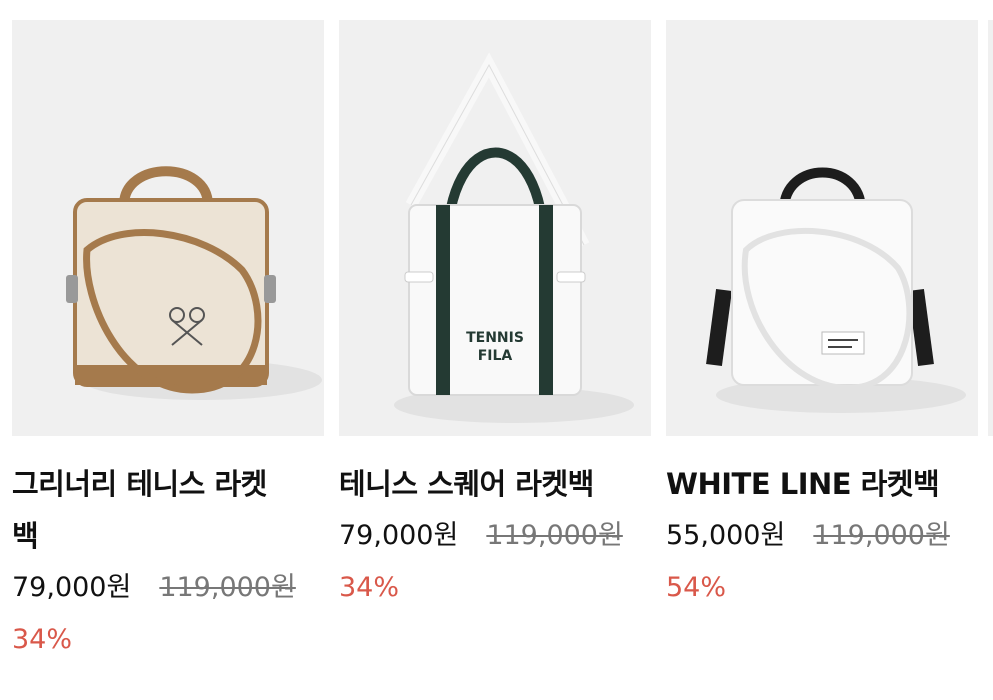  What do you see at coordinates (495, 484) in the screenshot?
I see `product-title: 테니스 스퀘어 라켓백` at bounding box center [495, 484].